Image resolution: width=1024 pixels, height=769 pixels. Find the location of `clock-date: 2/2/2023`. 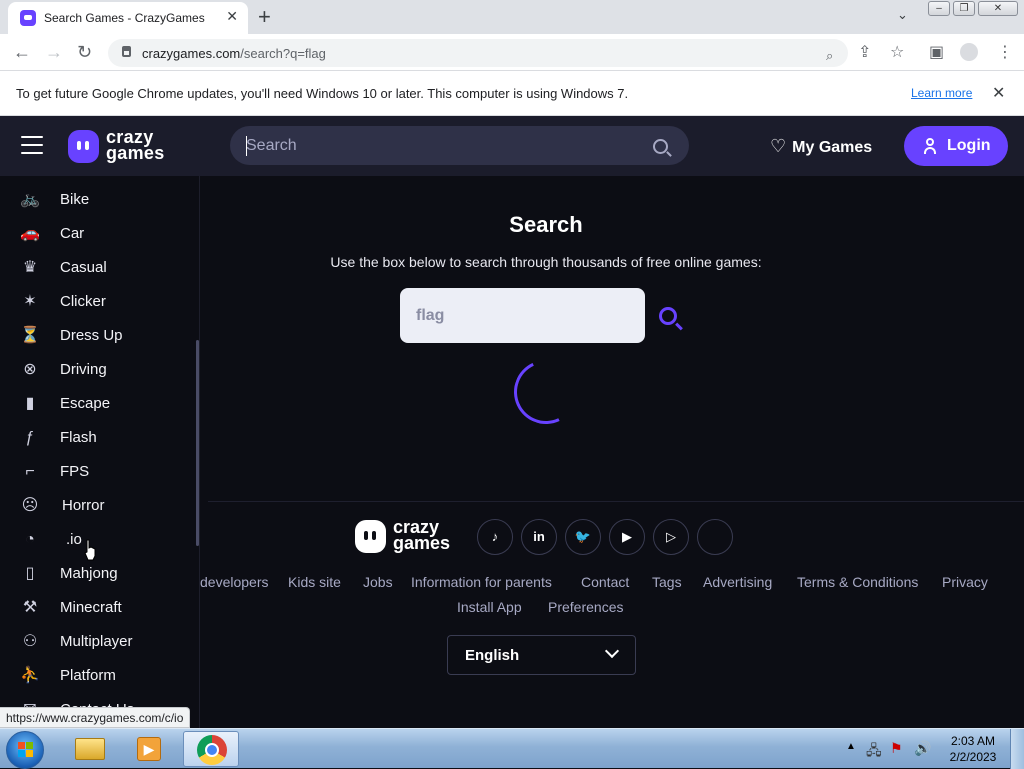

clock-date: 2/2/2023 is located at coordinates (973, 757).